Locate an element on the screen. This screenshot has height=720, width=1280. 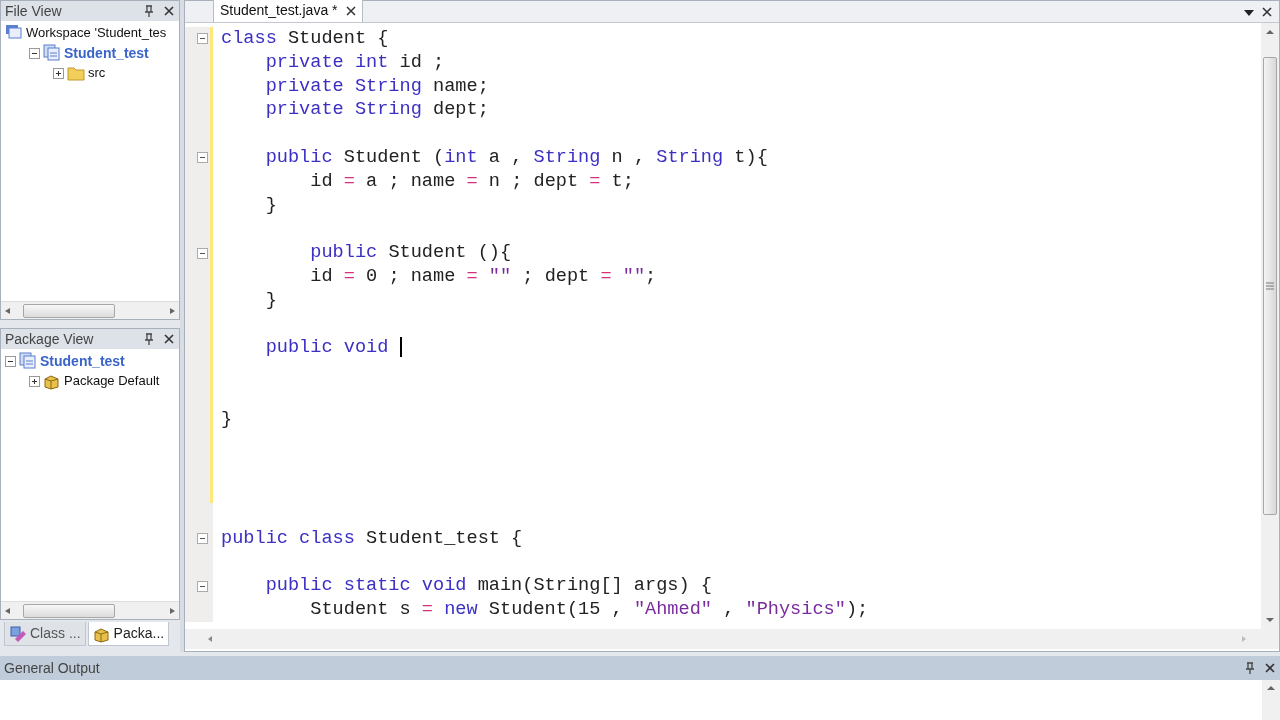
panel-title: File View is located at coordinates (34, 11).